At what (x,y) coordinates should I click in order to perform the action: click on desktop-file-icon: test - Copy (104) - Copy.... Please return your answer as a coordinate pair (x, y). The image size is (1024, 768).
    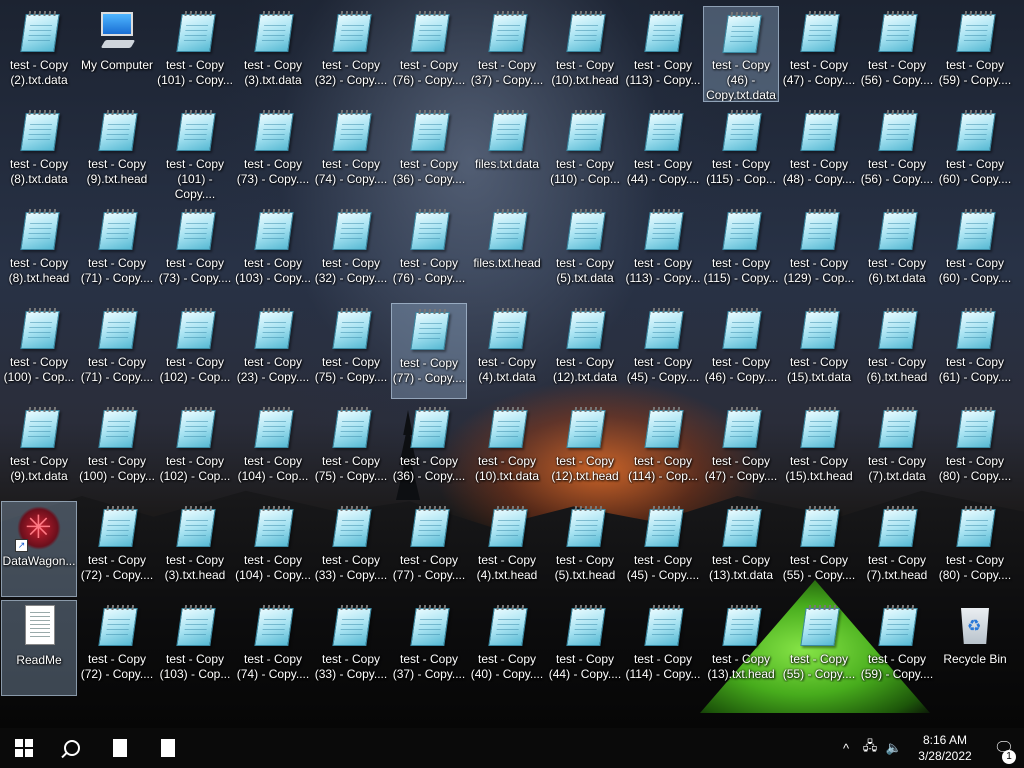
    Looking at the image, I should click on (273, 549).